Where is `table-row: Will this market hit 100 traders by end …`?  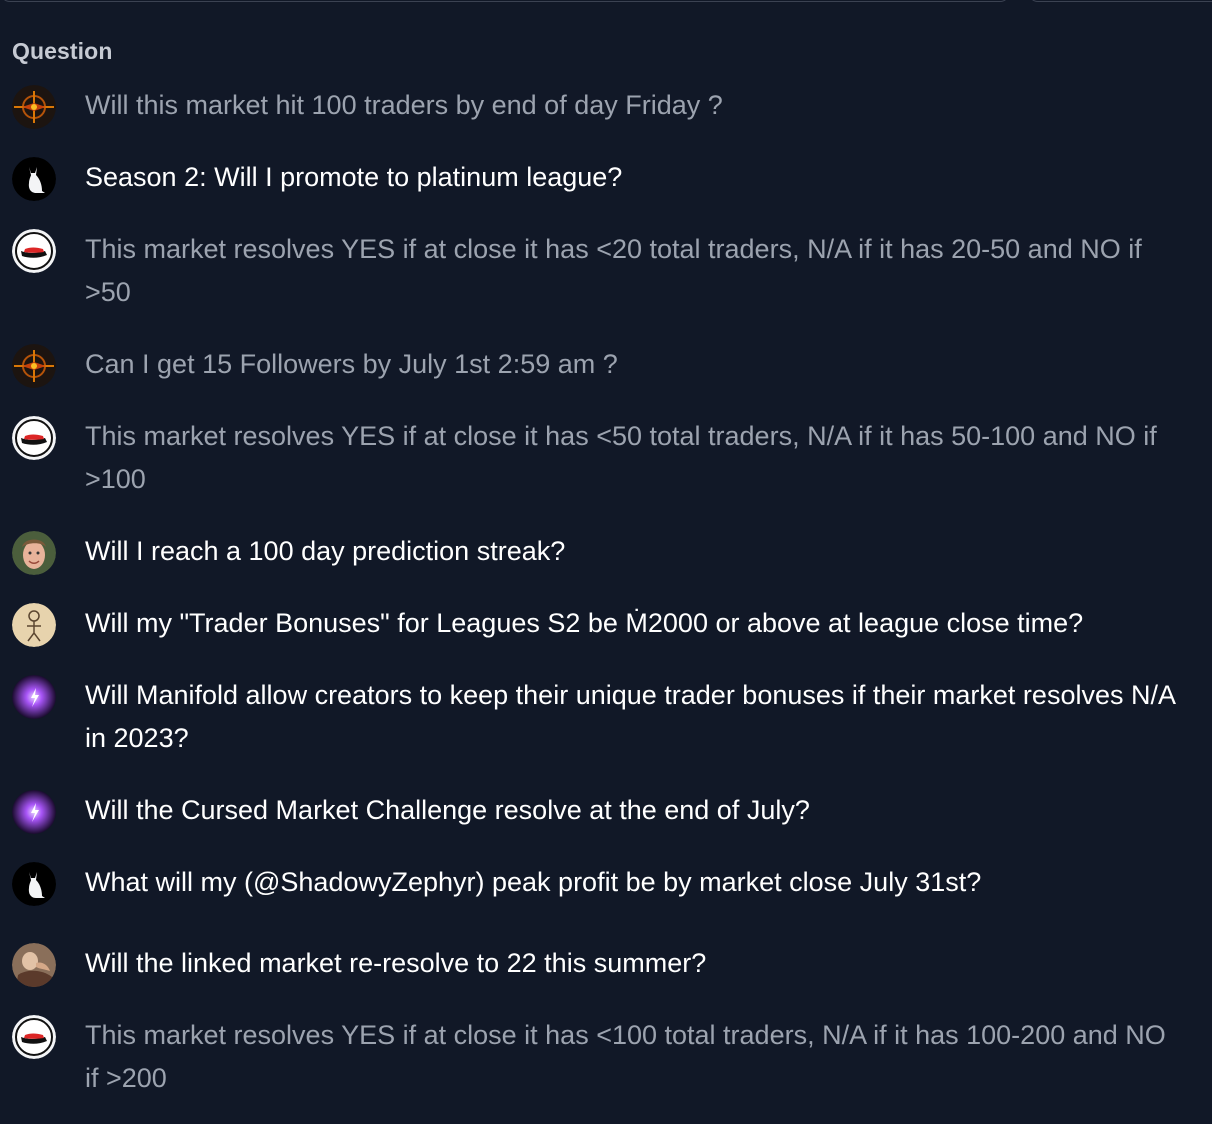
table-row: Will this market hit 100 traders by end … is located at coordinates (606, 120).